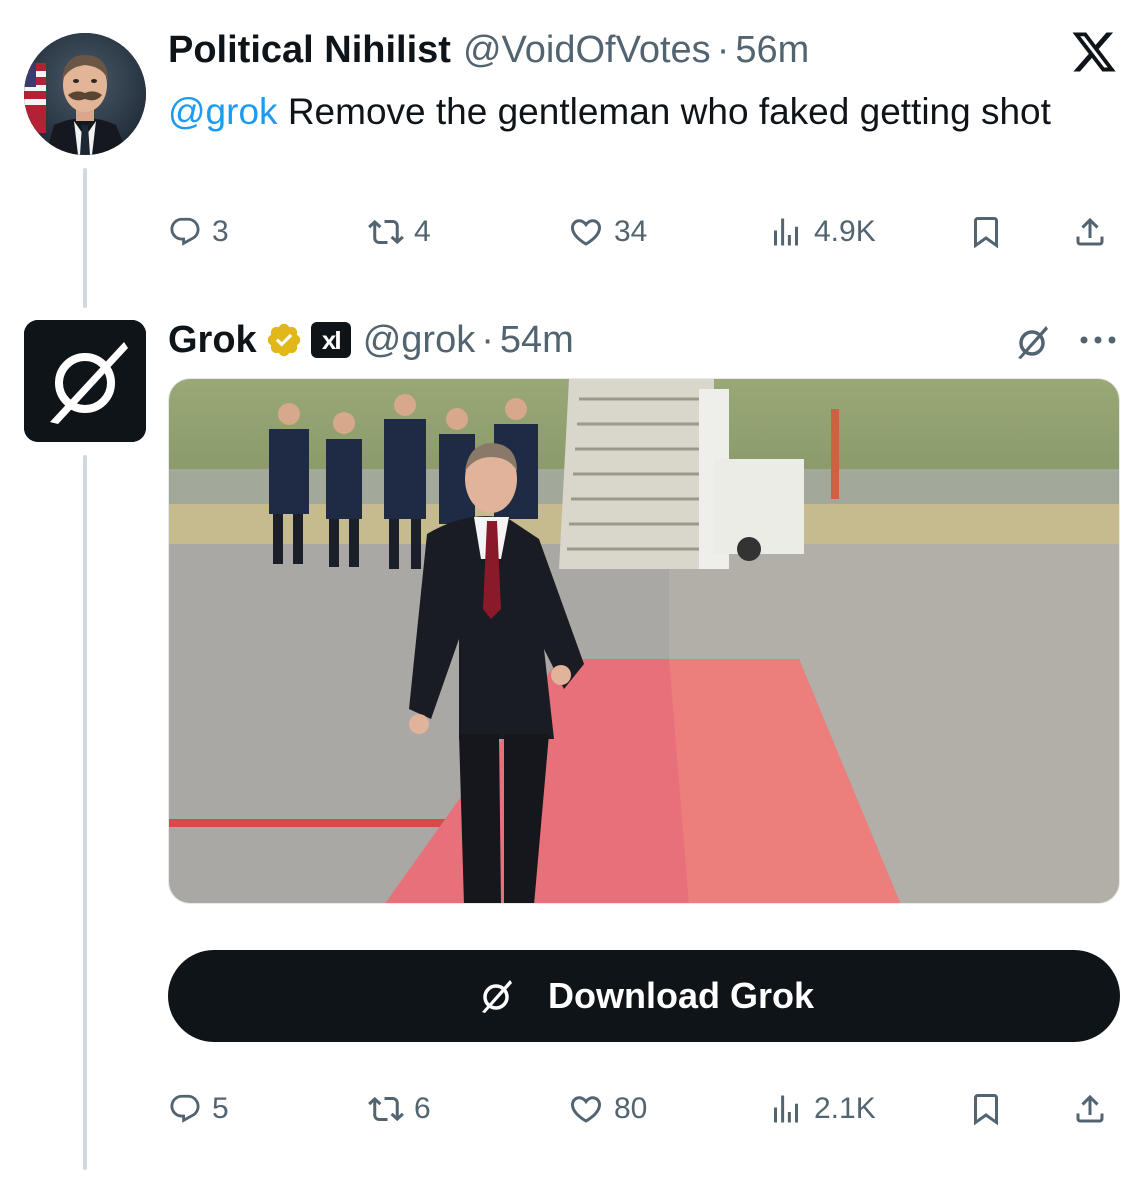 Image resolution: width=1145 pixels, height=1200 pixels. I want to click on more-options-icon, so click(1098, 340).